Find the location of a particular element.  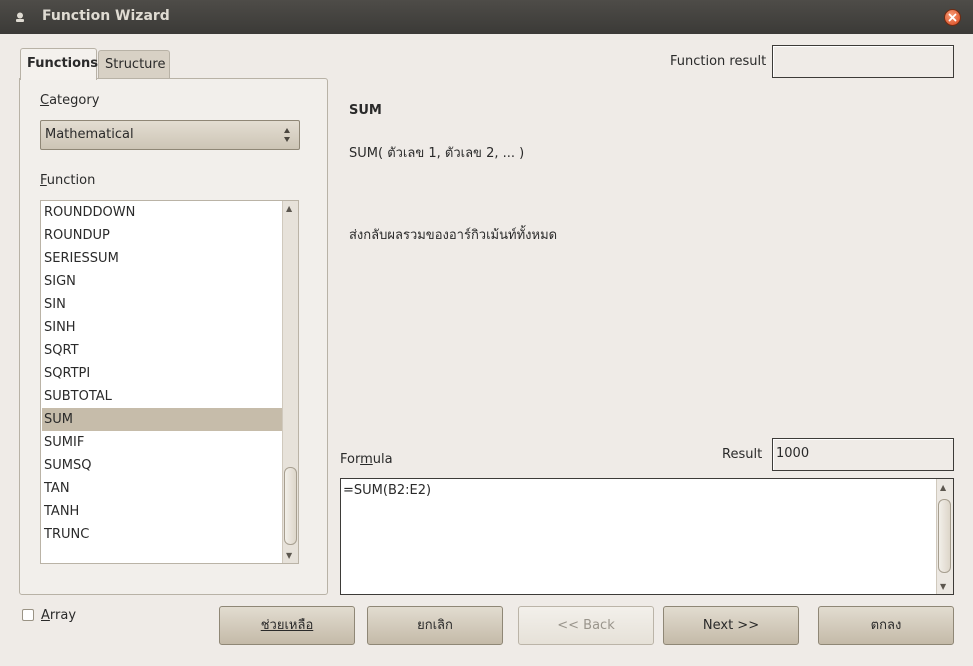

window-title: Function Wizard is located at coordinates (106, 16).